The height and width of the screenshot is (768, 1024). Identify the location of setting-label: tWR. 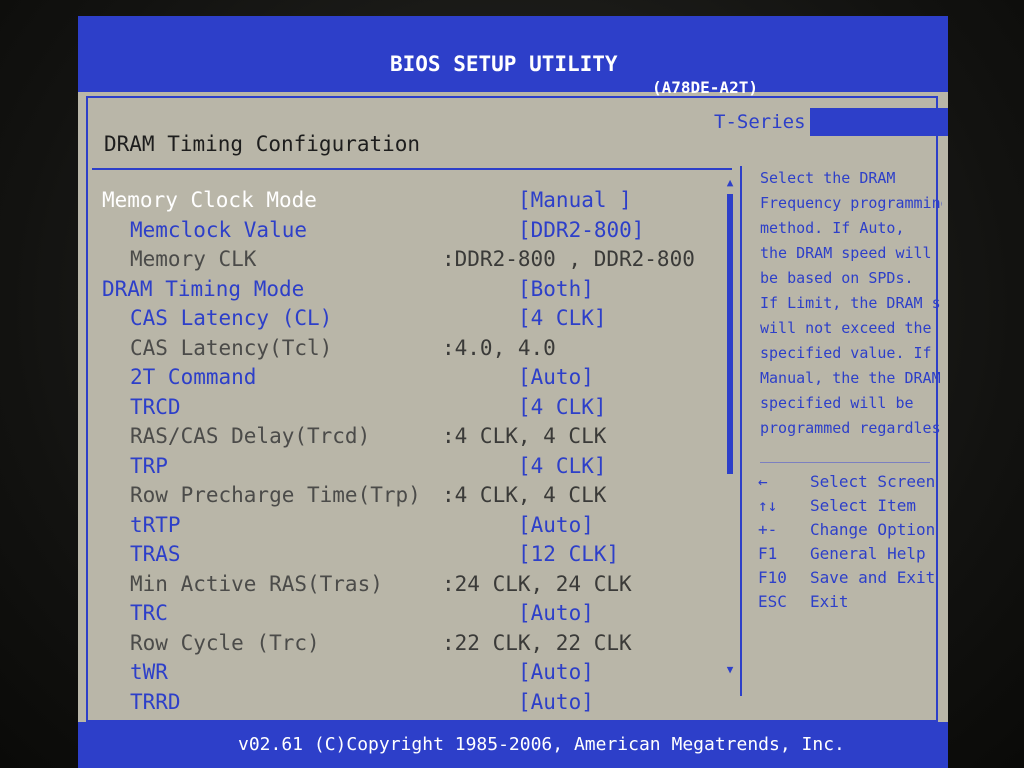
(149, 672).